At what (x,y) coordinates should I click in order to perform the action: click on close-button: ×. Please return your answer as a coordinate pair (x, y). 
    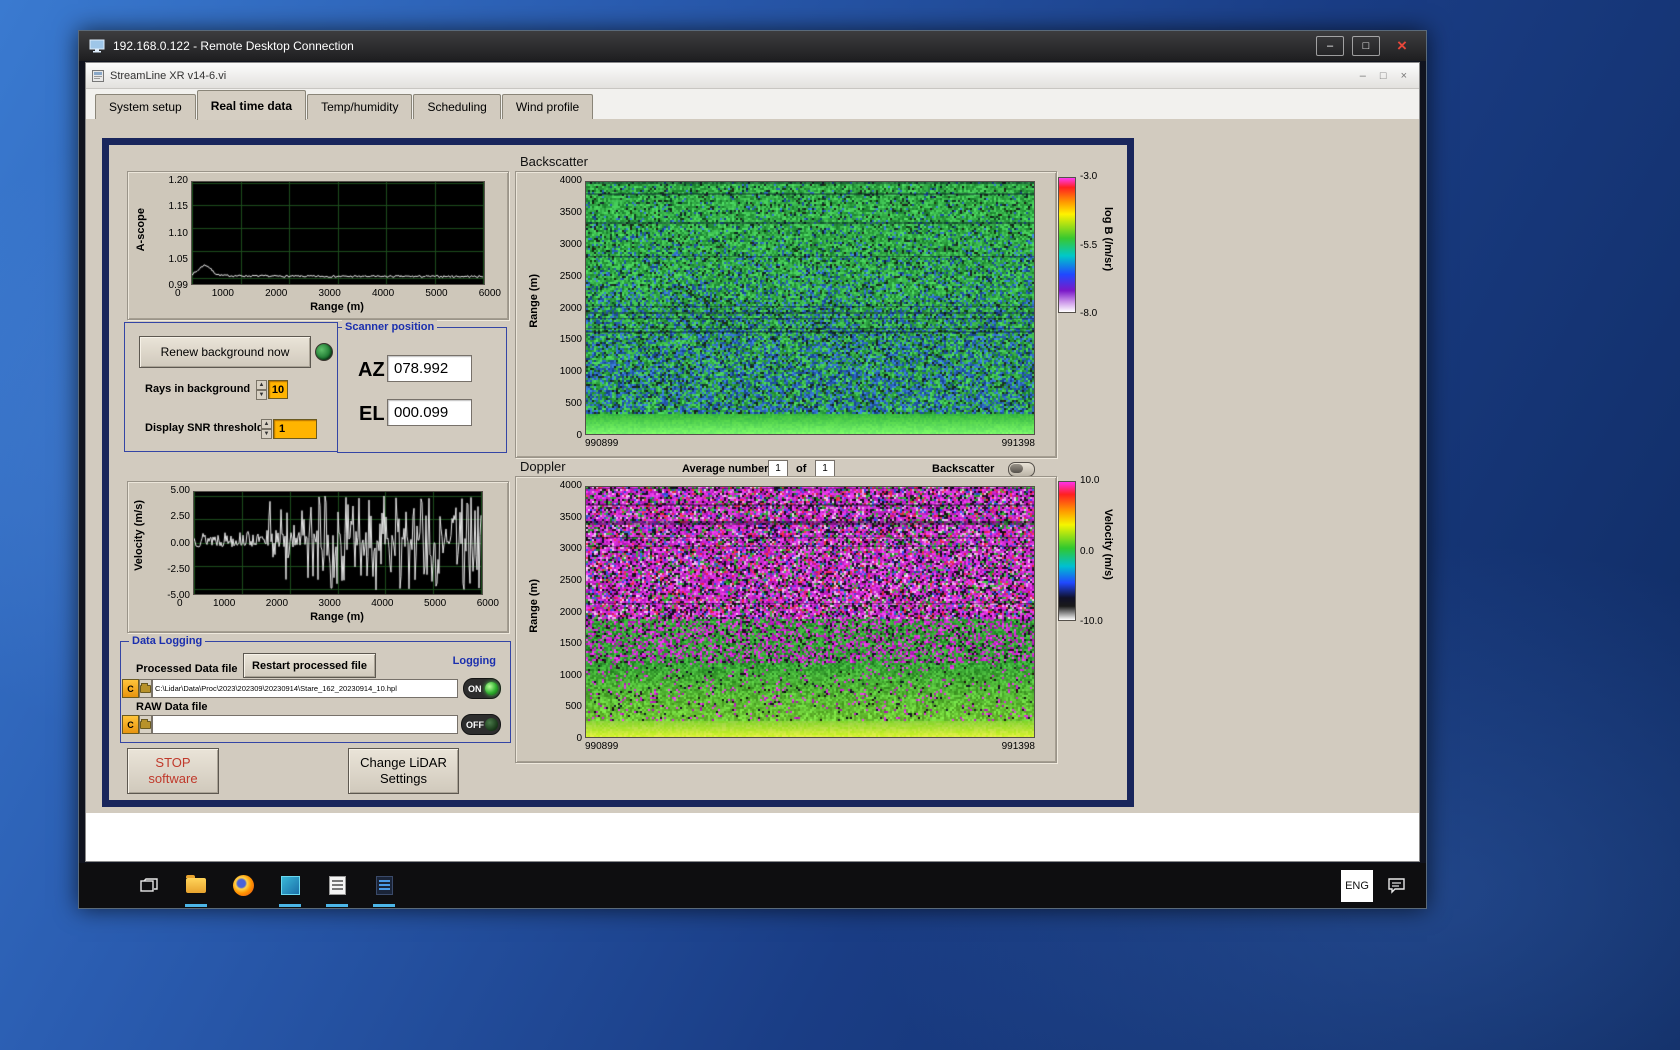
    Looking at the image, I should click on (1402, 45).